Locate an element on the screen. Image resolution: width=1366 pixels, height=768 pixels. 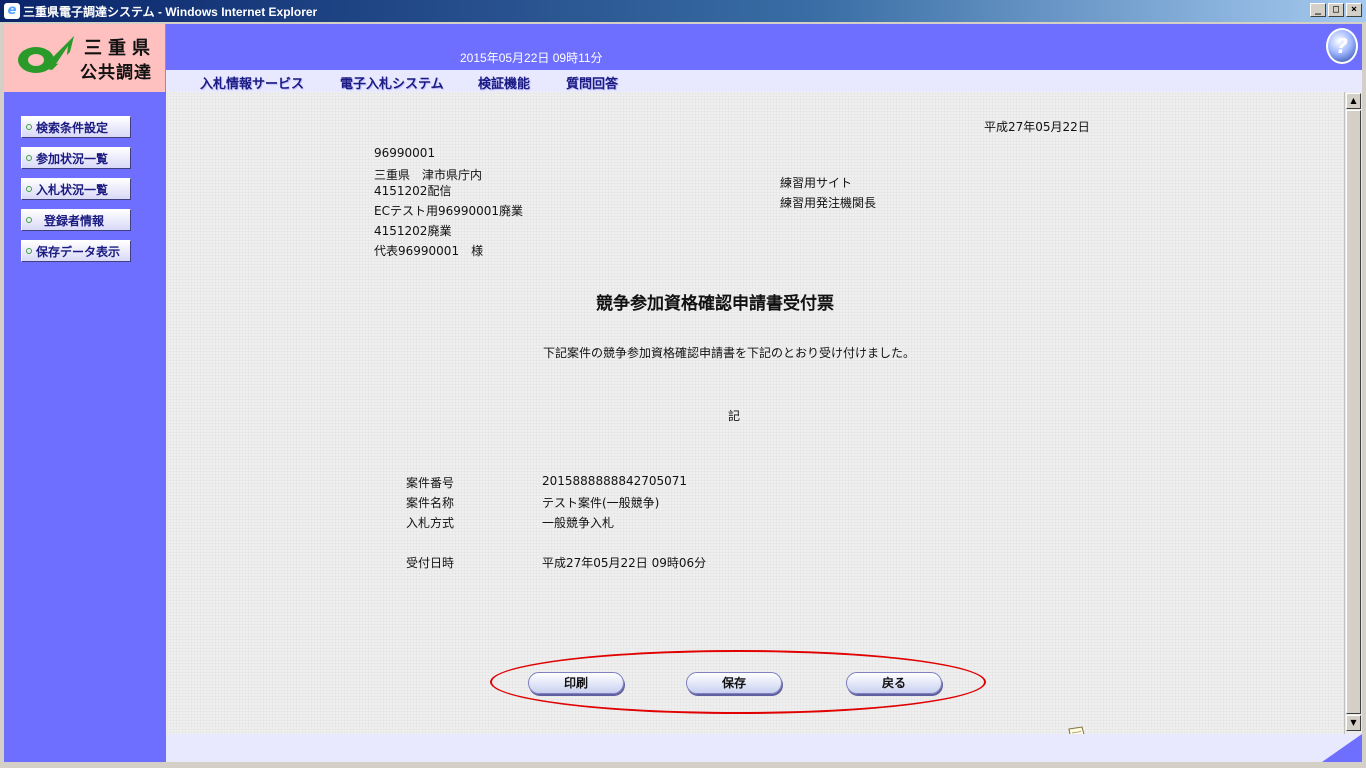
scroll-up-icon: ▲ is located at coordinates (1353, 101).